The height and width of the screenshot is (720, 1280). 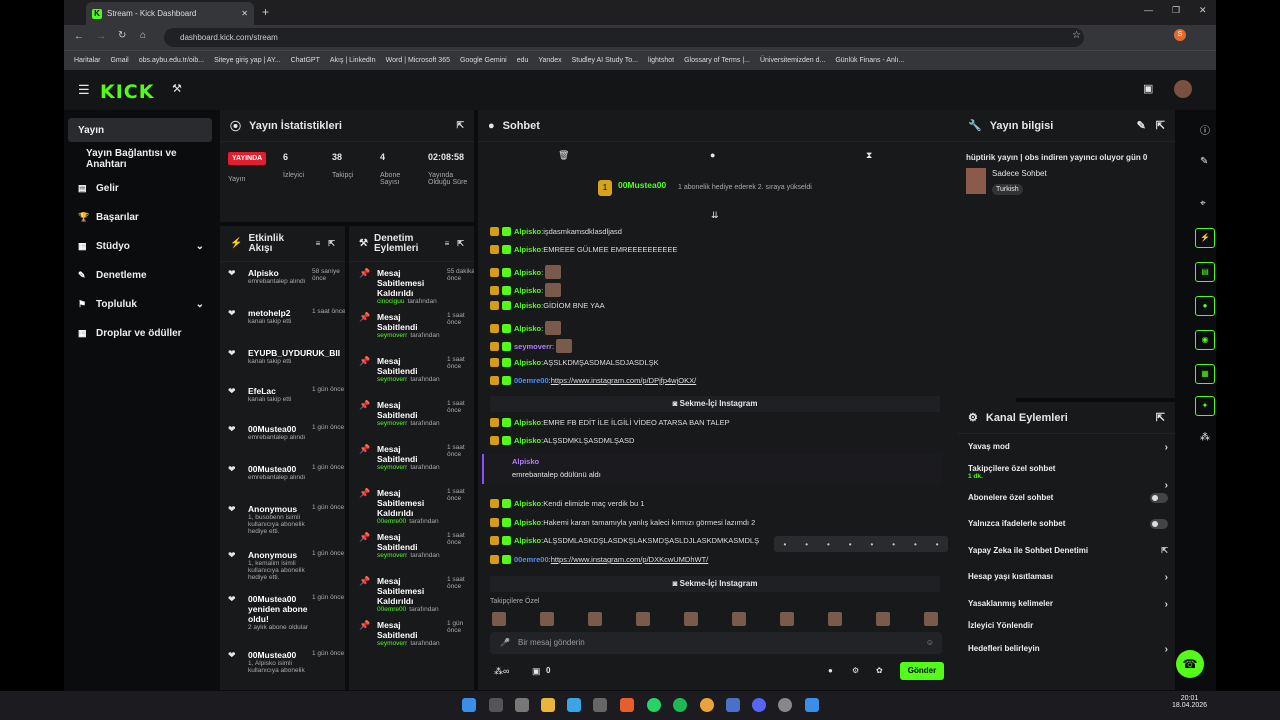 What do you see at coordinates (496, 705) in the screenshot?
I see `search-icon` at bounding box center [496, 705].